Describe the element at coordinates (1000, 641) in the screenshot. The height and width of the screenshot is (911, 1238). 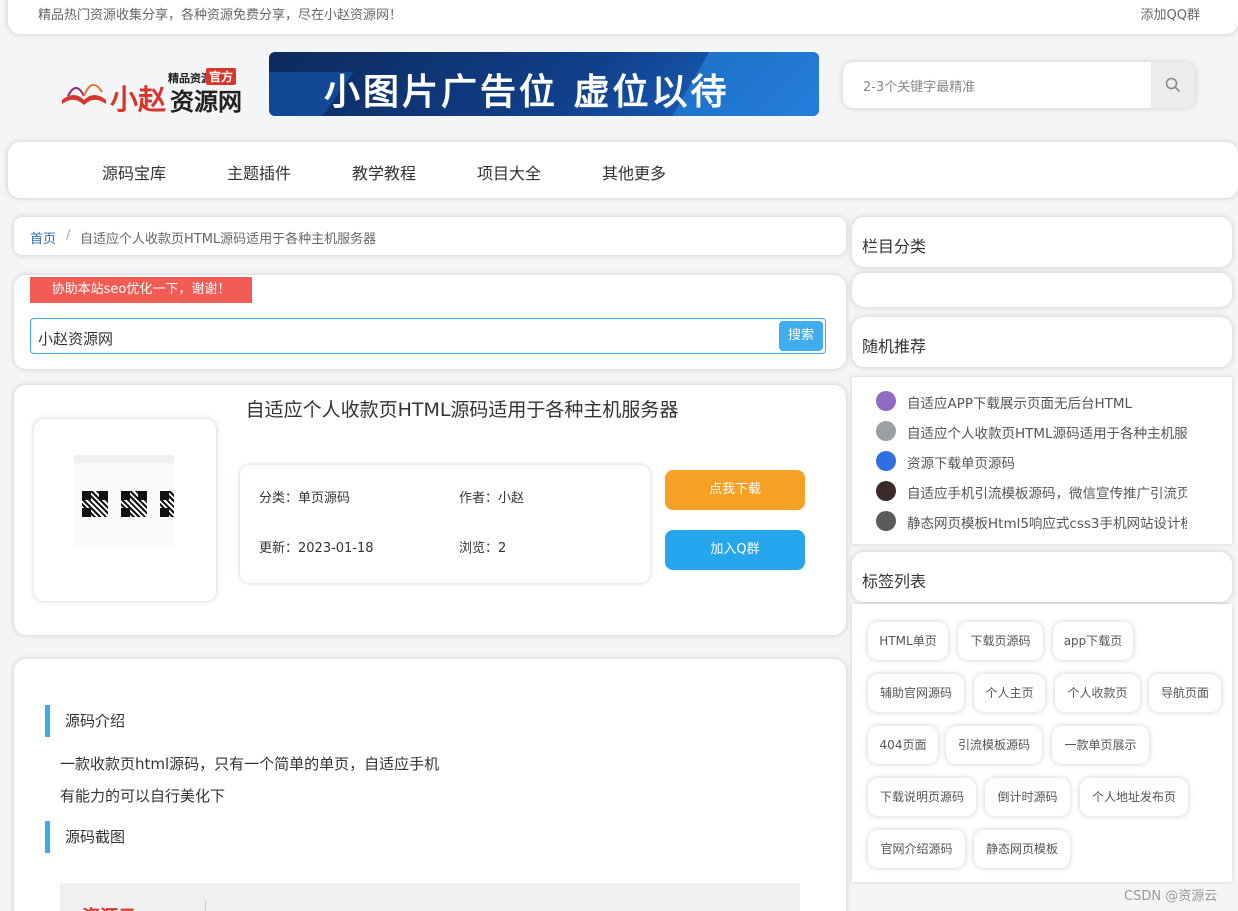
I see `tag-chip: 下载页源码` at that location.